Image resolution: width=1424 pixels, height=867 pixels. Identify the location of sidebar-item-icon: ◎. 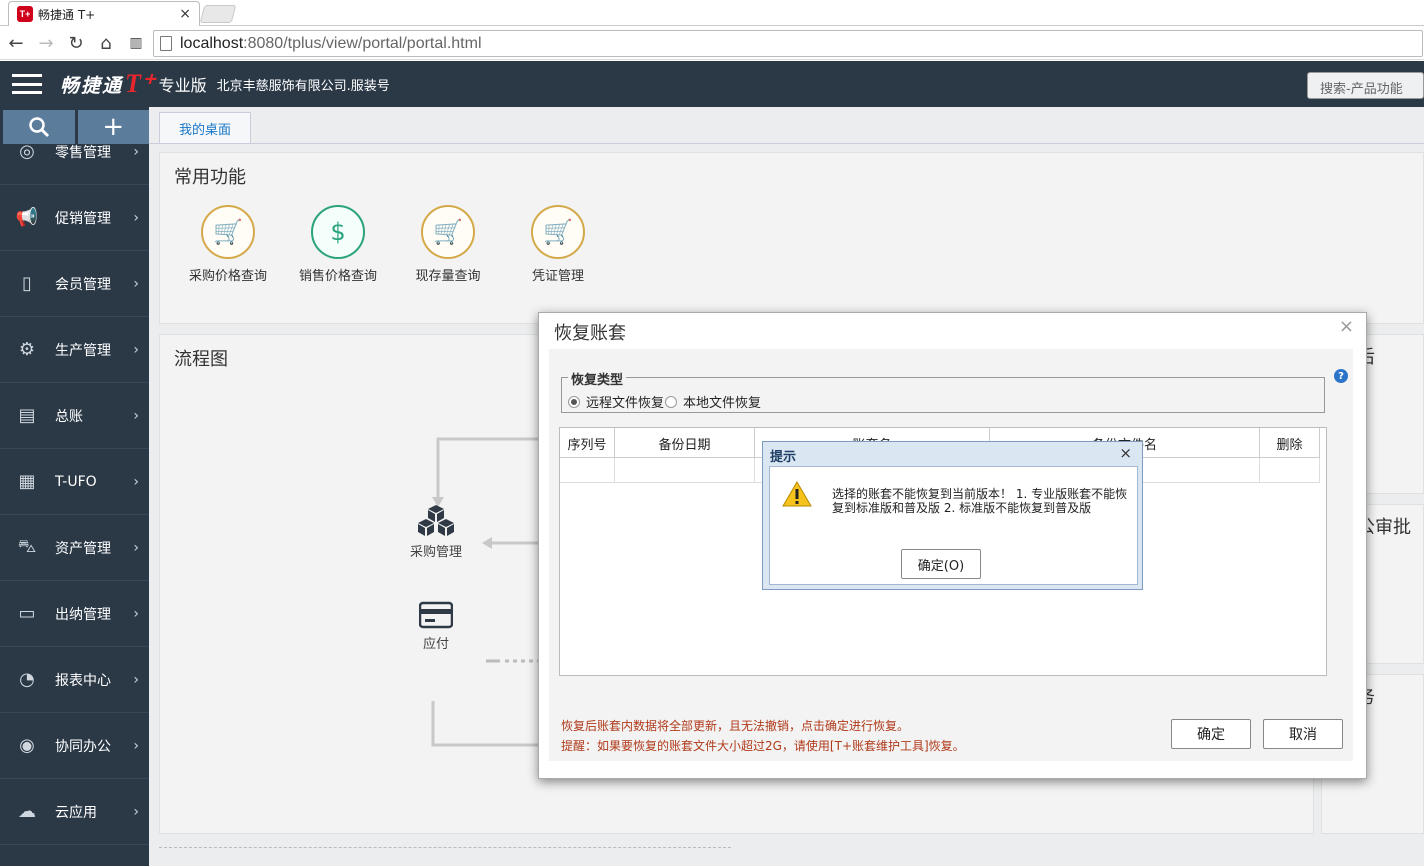
(27, 151).